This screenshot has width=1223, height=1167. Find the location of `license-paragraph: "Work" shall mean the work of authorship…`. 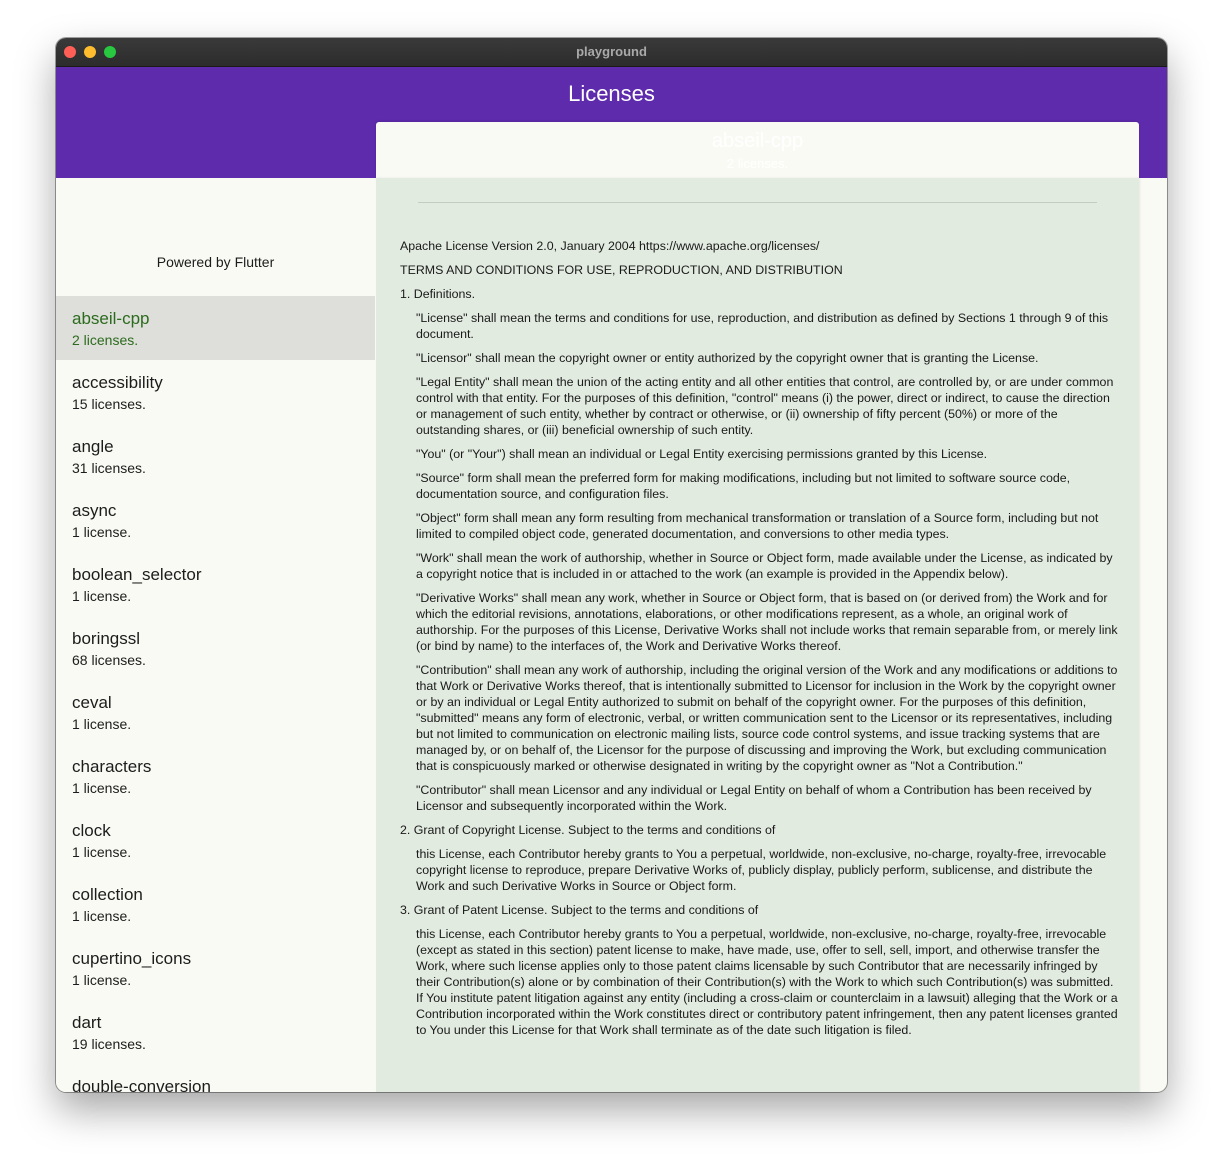

license-paragraph: "Work" shall mean the work of authorship… is located at coordinates (764, 566).